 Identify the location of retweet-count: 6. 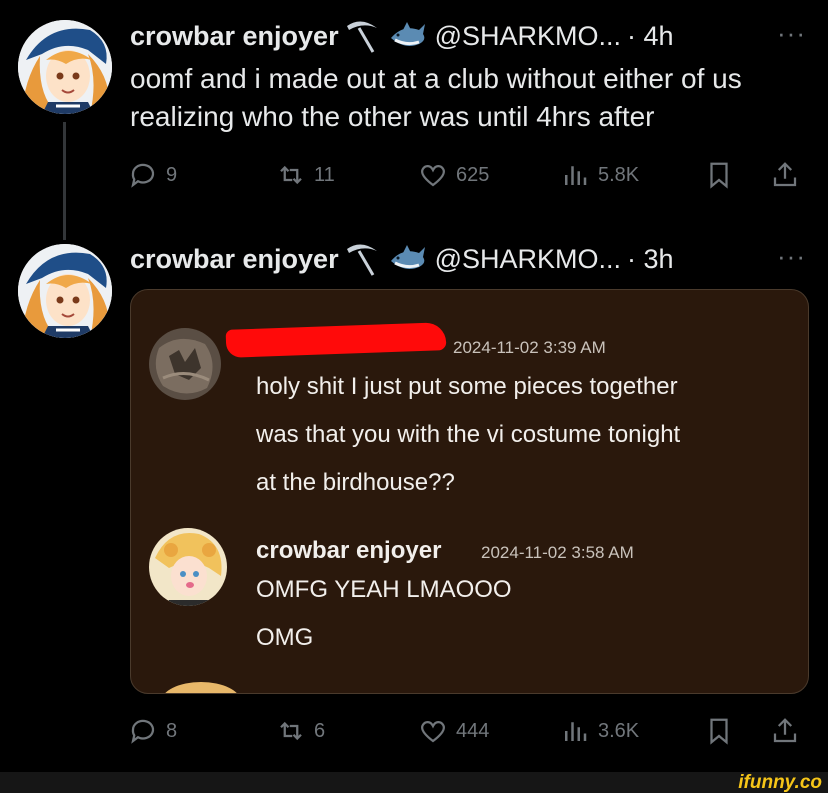
(320, 730).